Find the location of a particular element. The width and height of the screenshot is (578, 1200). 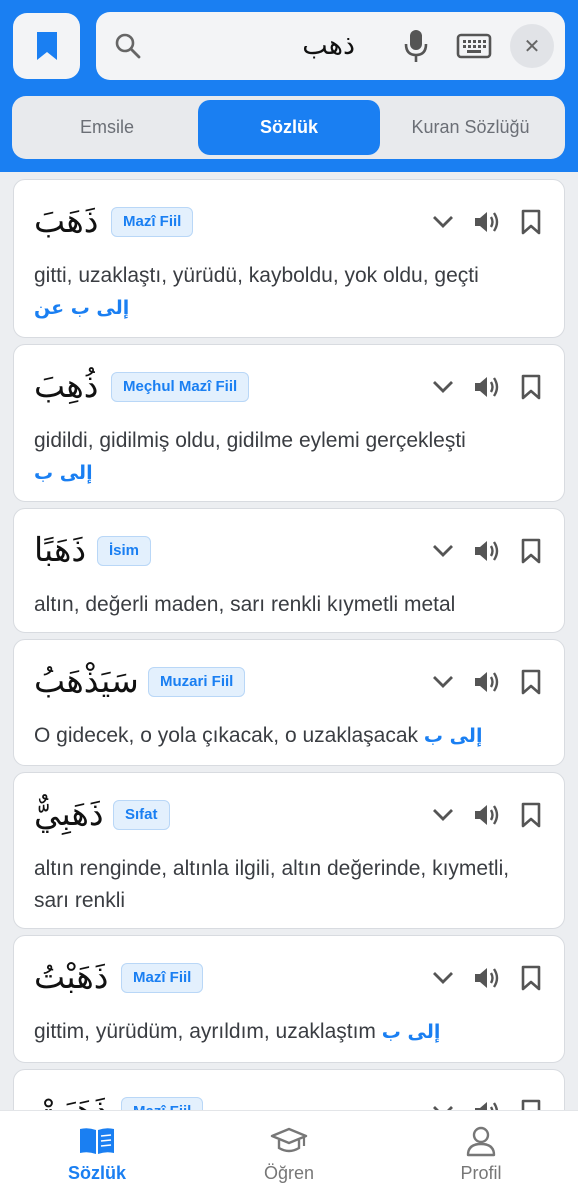

word-type-badge: İsim is located at coordinates (124, 551).